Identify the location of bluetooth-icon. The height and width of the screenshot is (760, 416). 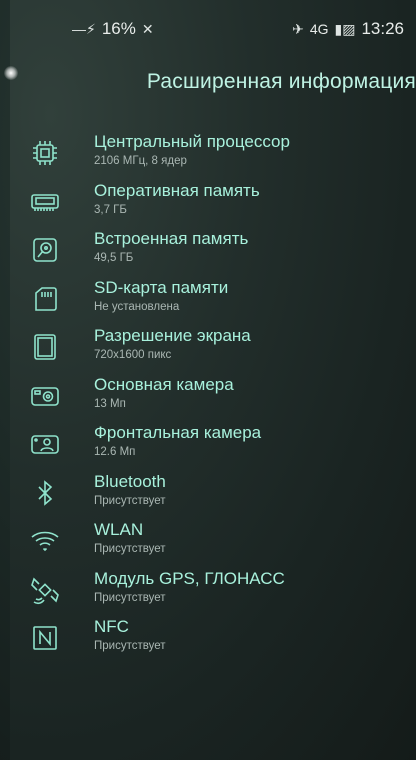
(45, 493).